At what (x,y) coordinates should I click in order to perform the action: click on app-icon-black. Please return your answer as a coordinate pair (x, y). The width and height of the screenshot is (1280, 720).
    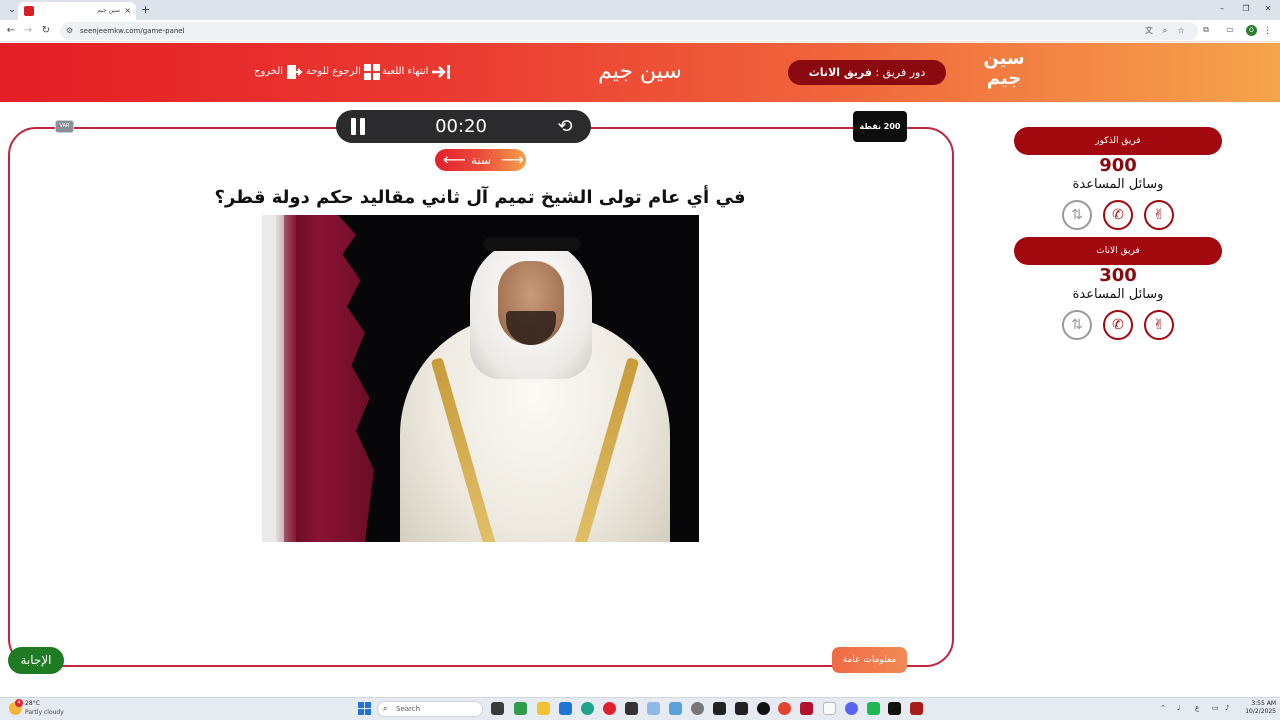
    Looking at the image, I should click on (894, 708).